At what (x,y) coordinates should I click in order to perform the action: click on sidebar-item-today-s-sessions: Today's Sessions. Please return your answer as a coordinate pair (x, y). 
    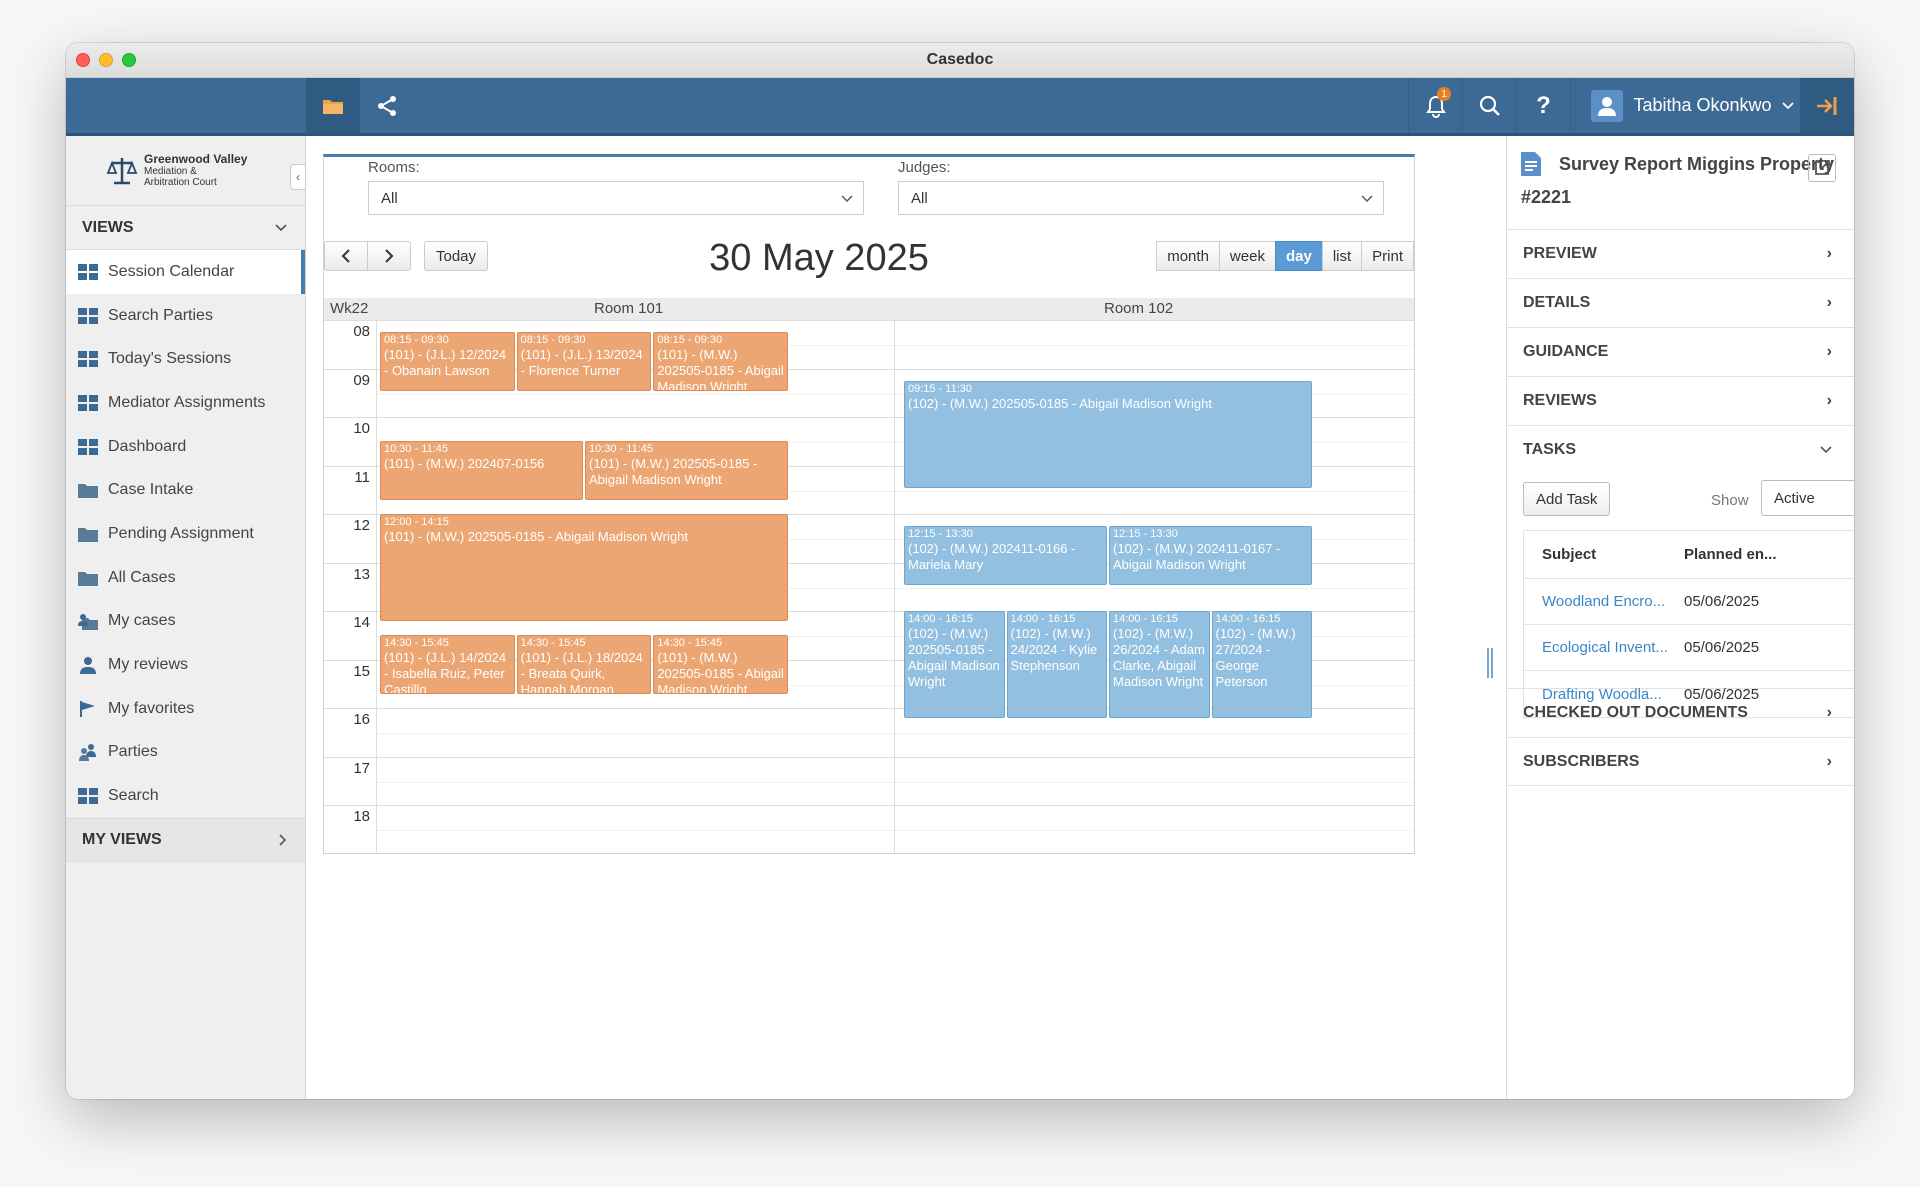
    Looking at the image, I should click on (185, 359).